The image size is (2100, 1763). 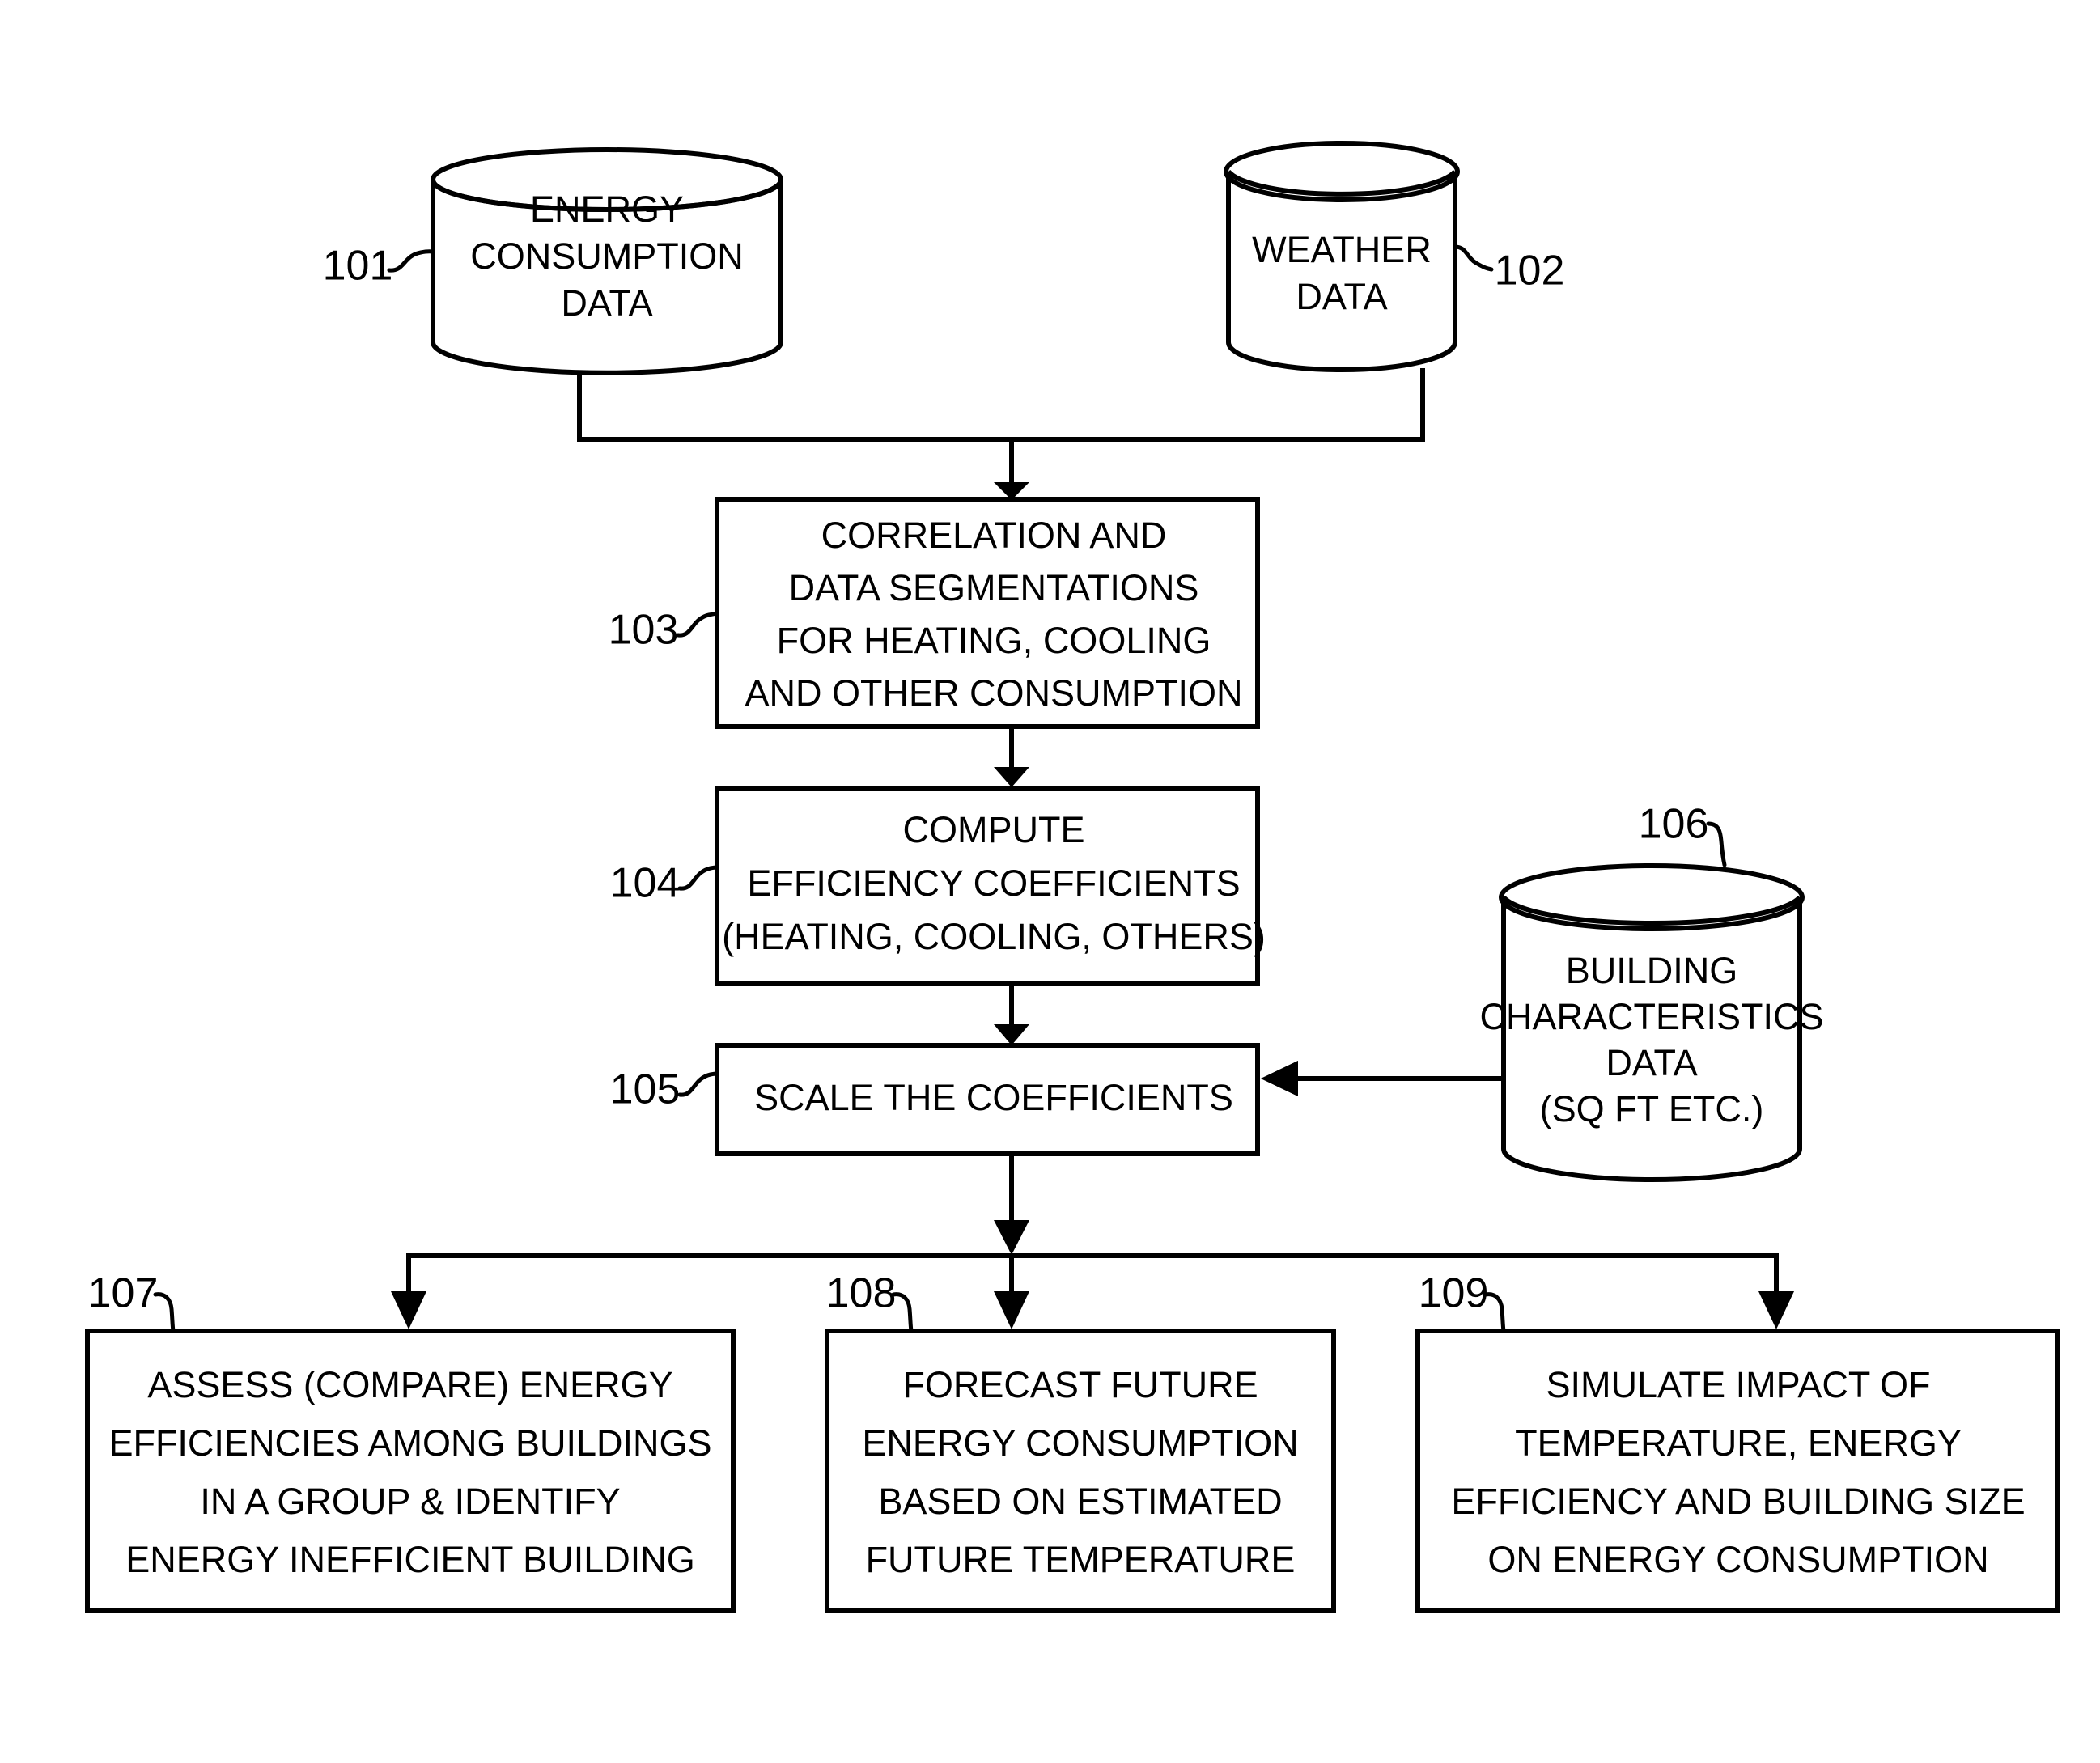 I want to click on box109-line-4: ON ENERGY CONSUMPTION, so click(x=1738, y=1559).